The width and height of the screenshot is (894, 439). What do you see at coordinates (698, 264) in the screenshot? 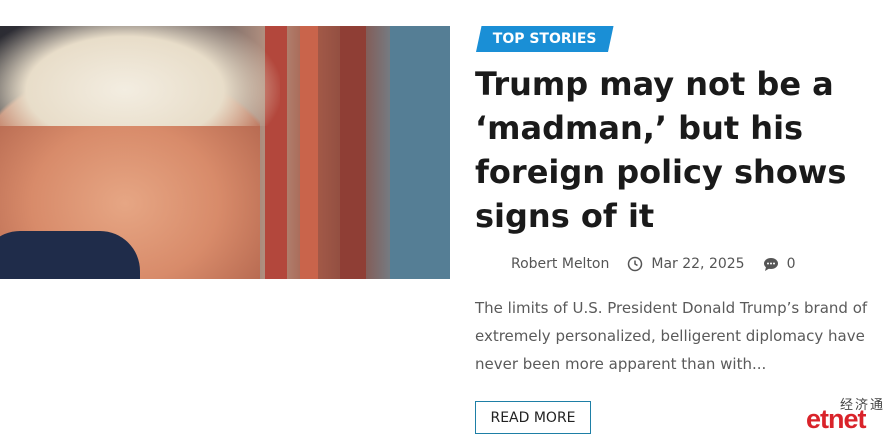
I see `date-text: Mar 22, 2025` at bounding box center [698, 264].